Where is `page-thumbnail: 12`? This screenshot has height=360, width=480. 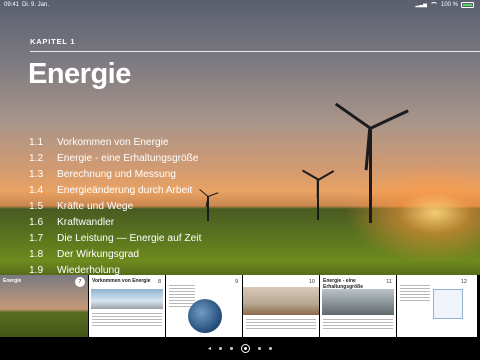 page-thumbnail: 12 is located at coordinates (437, 306).